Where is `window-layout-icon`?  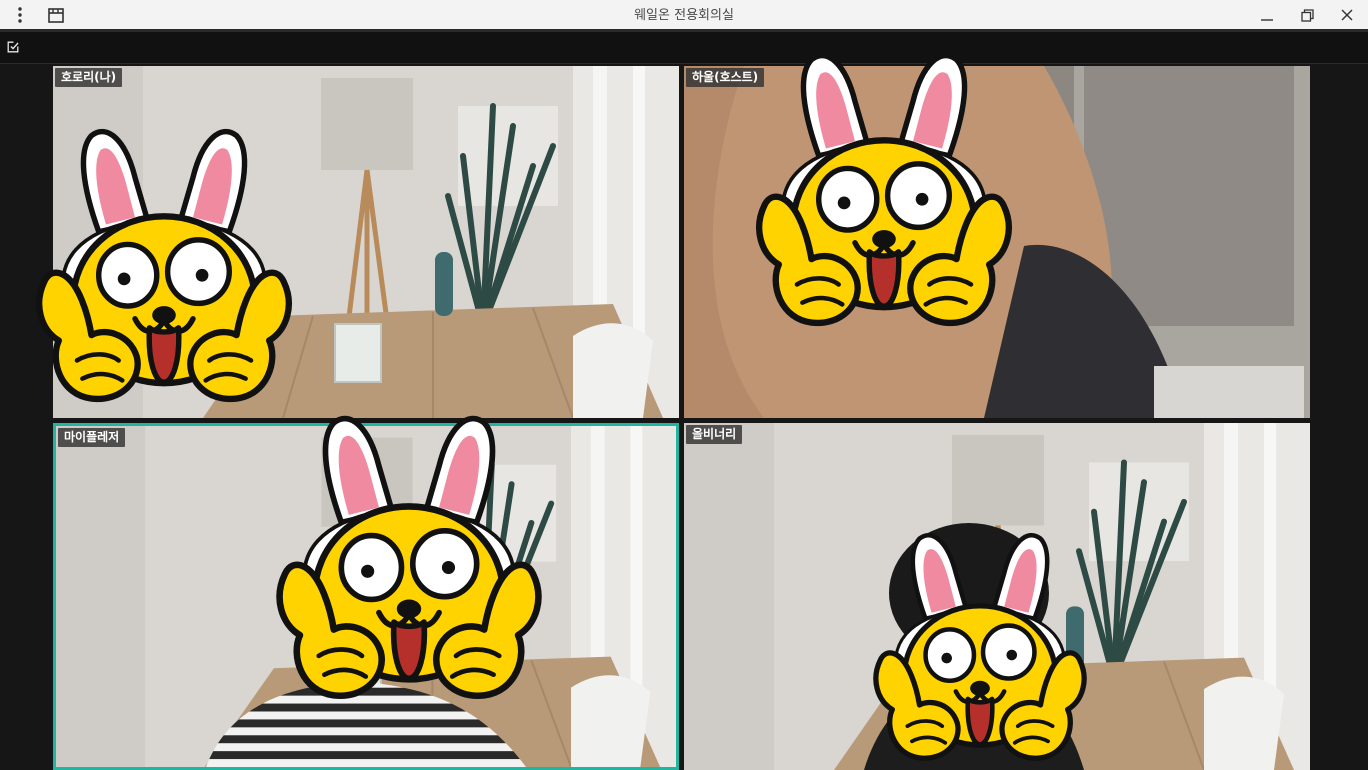
window-layout-icon is located at coordinates (56, 15).